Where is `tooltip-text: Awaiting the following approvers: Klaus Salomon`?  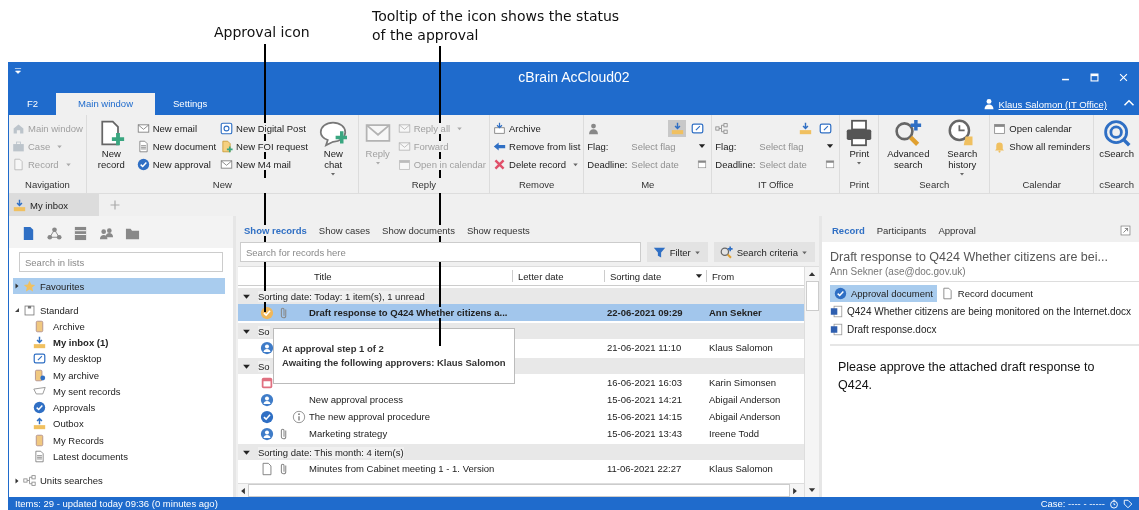
tooltip-text: Awaiting the following approvers: Klaus Salomon is located at coordinates (394, 363).